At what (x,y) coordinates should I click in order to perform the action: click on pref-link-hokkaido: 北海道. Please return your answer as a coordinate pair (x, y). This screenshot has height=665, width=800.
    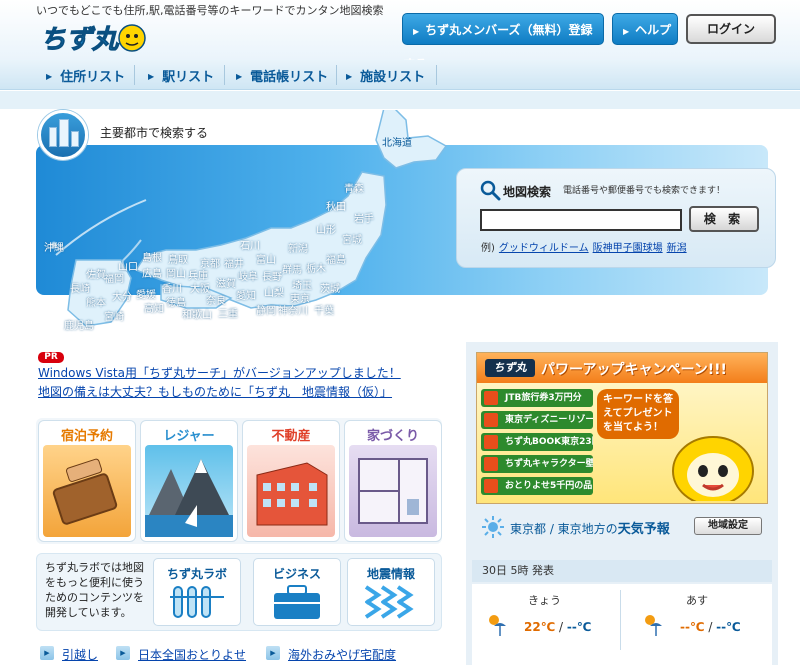
    Looking at the image, I should click on (397, 141).